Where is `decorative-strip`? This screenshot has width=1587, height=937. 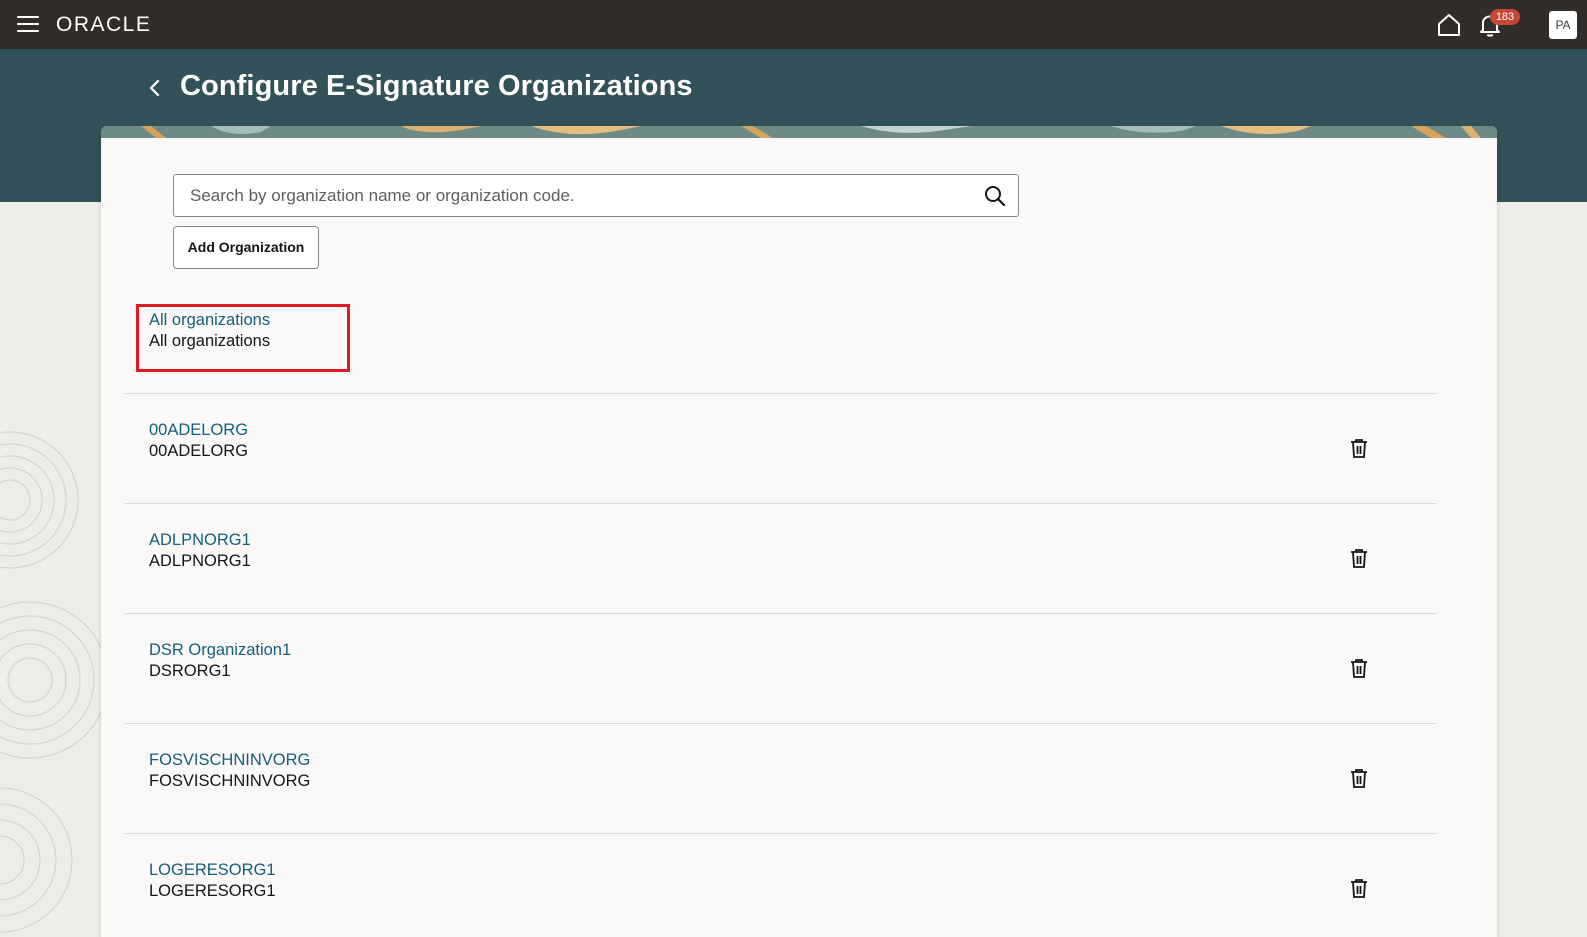
decorative-strip is located at coordinates (799, 132).